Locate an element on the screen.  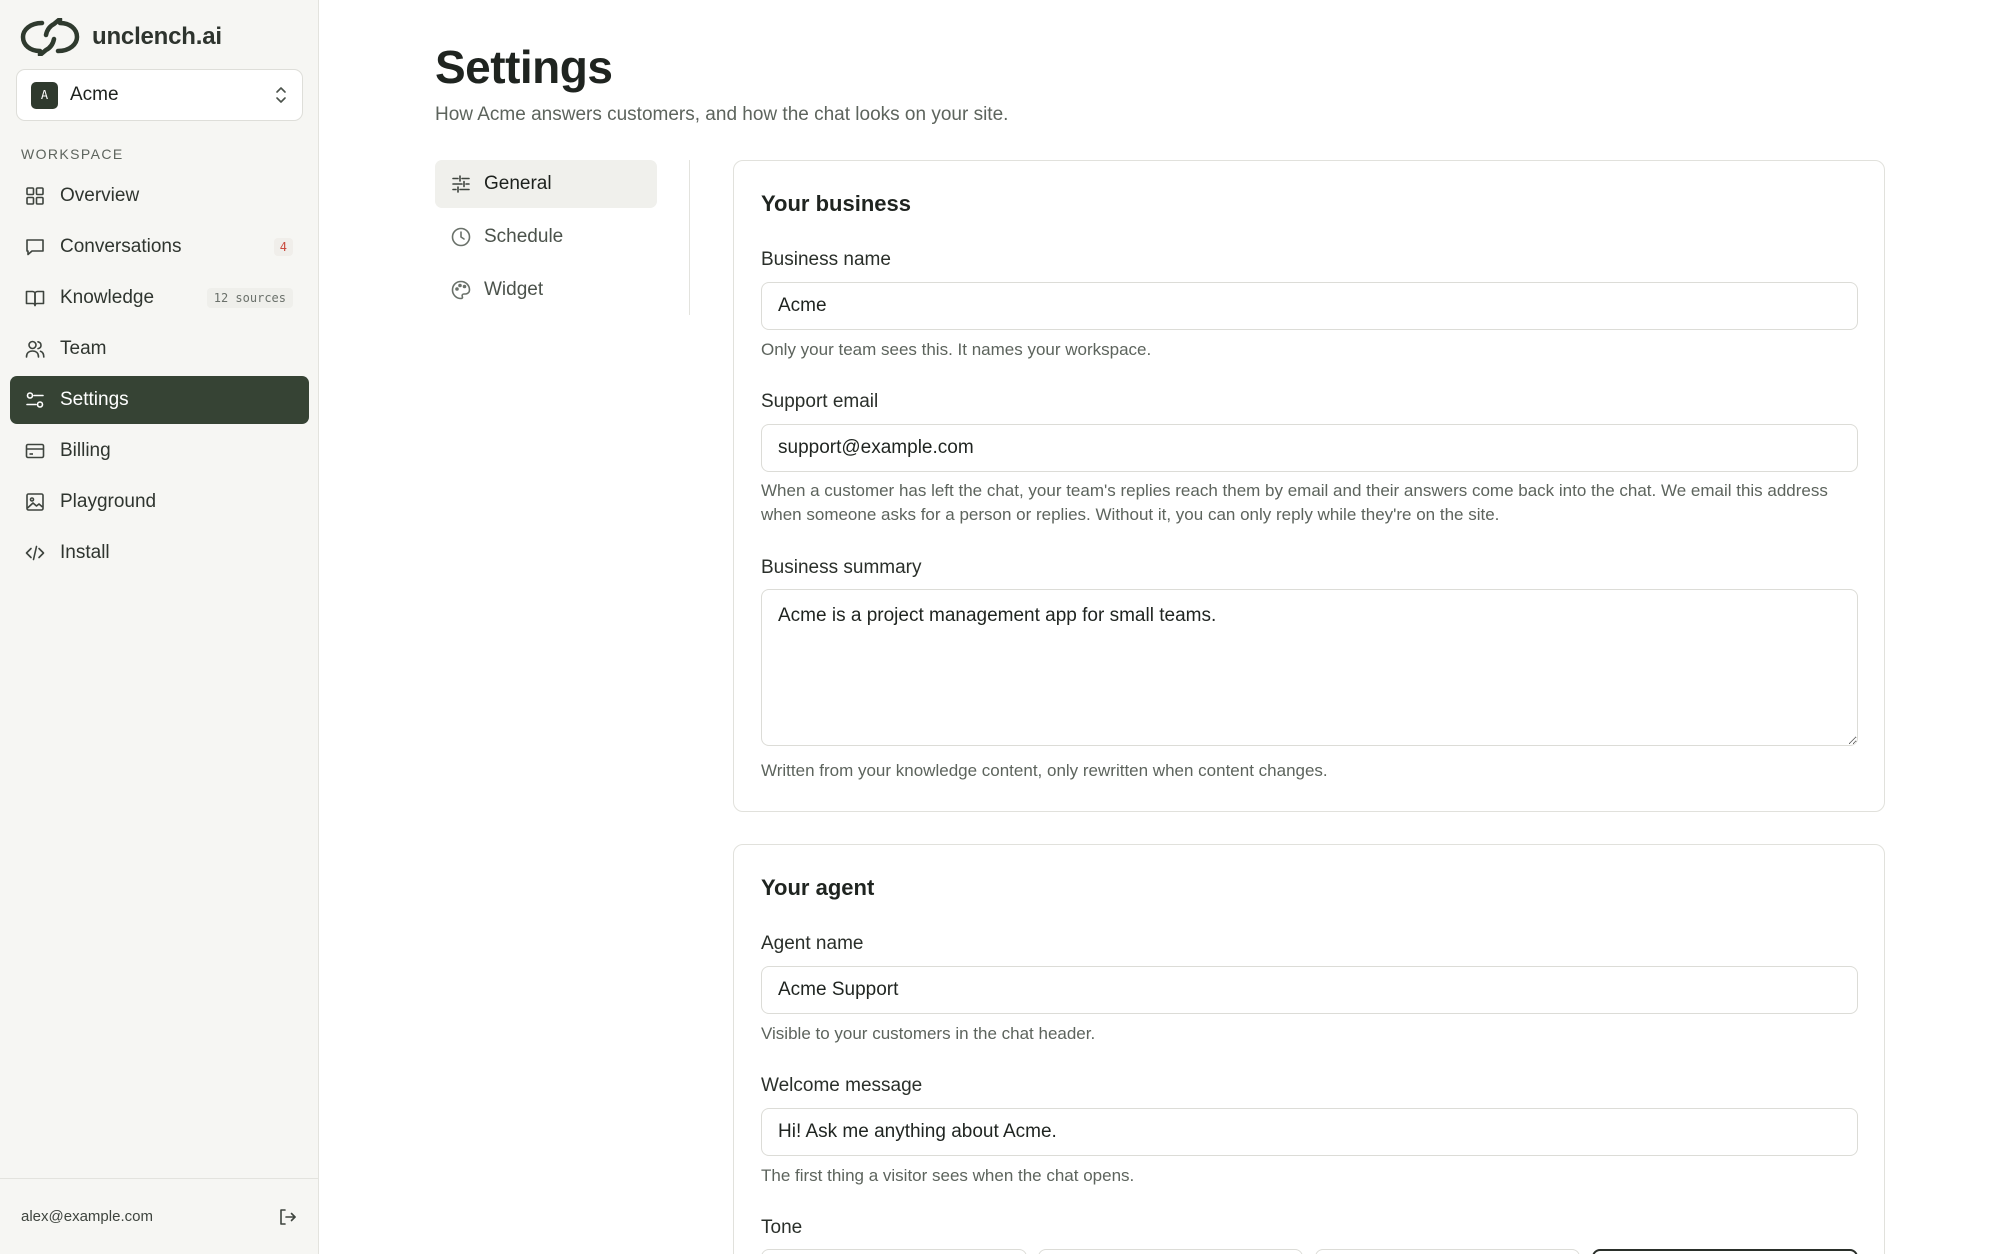
sidebar-item-install: Install is located at coordinates (159, 553).